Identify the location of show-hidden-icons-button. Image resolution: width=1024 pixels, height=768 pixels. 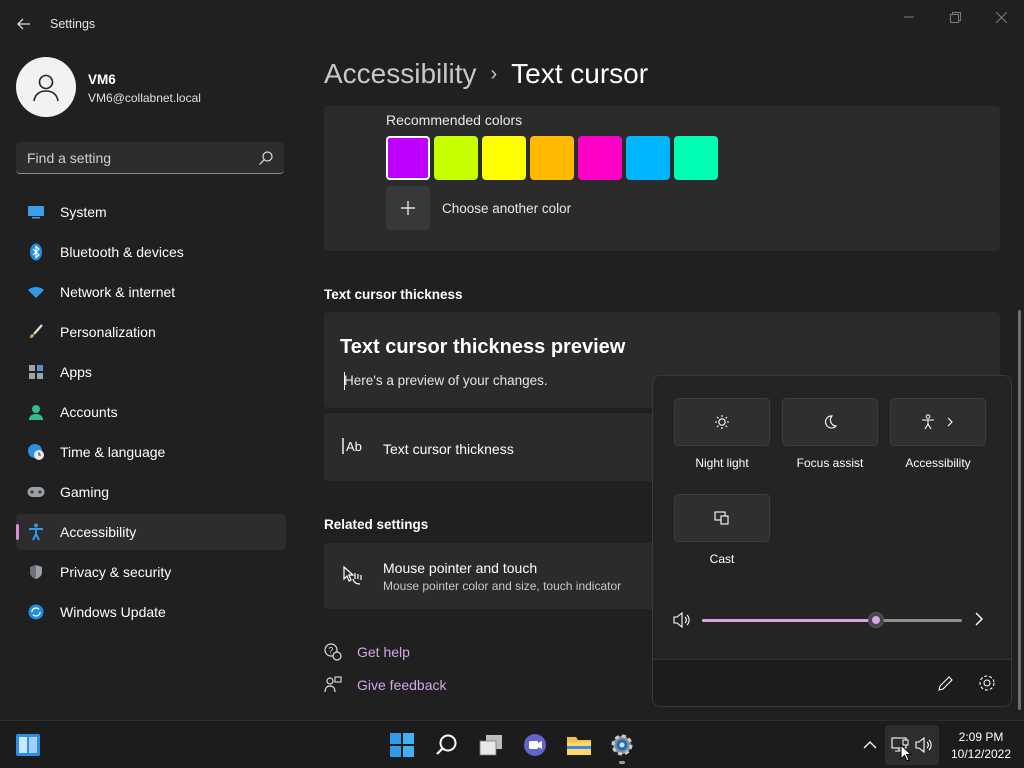
(870, 745).